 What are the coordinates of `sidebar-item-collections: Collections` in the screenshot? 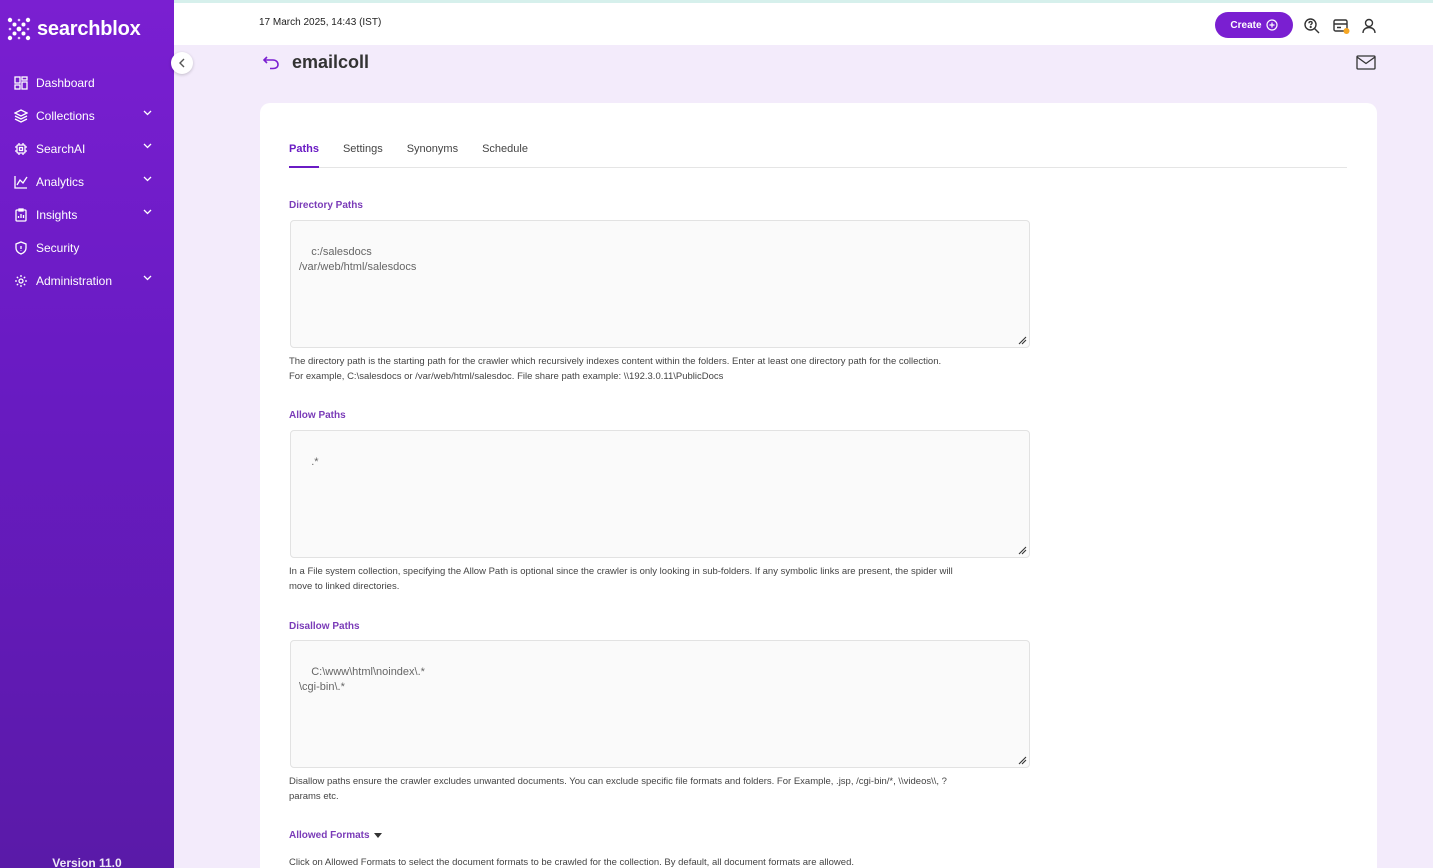 It's located at (87, 115).